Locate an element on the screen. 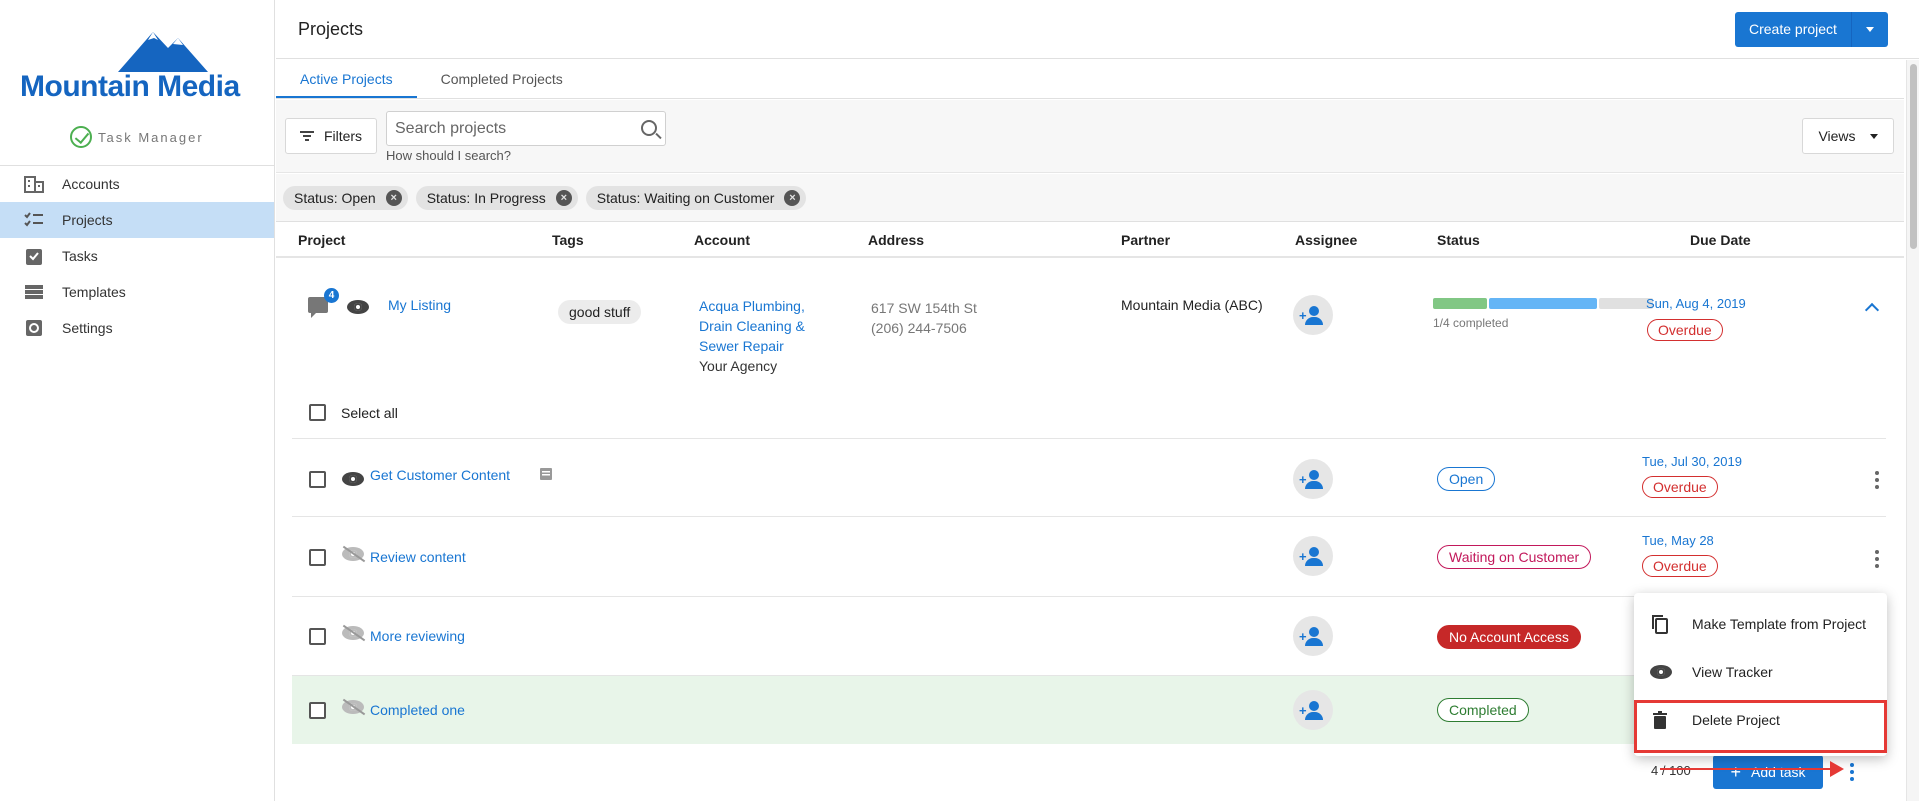  task-name-link: More reviewing is located at coordinates (417, 636).